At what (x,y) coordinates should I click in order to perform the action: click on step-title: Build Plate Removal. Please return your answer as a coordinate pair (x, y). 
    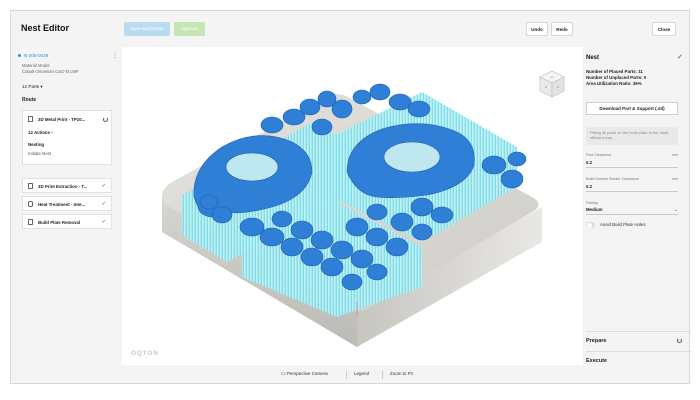
    Looking at the image, I should click on (59, 222).